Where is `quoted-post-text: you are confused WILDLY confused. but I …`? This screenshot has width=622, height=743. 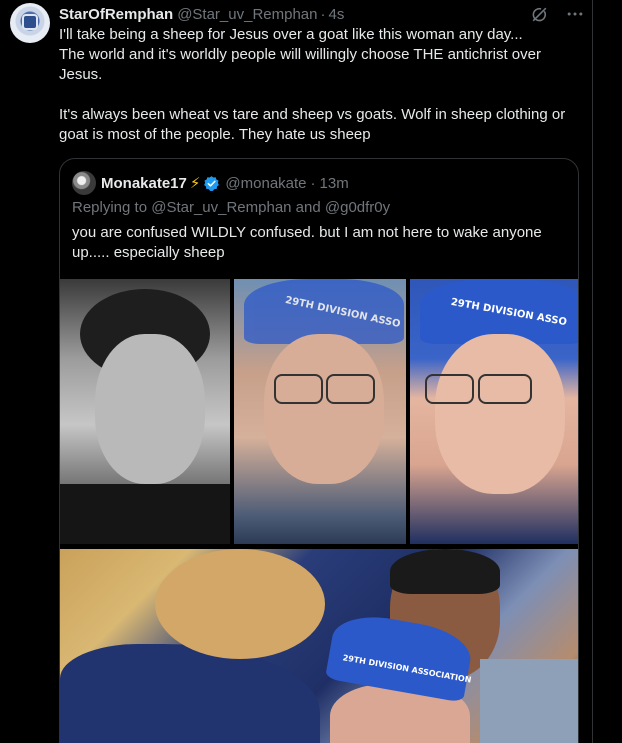
quoted-post-text: you are confused WILDLY confused. but I … is located at coordinates (317, 243).